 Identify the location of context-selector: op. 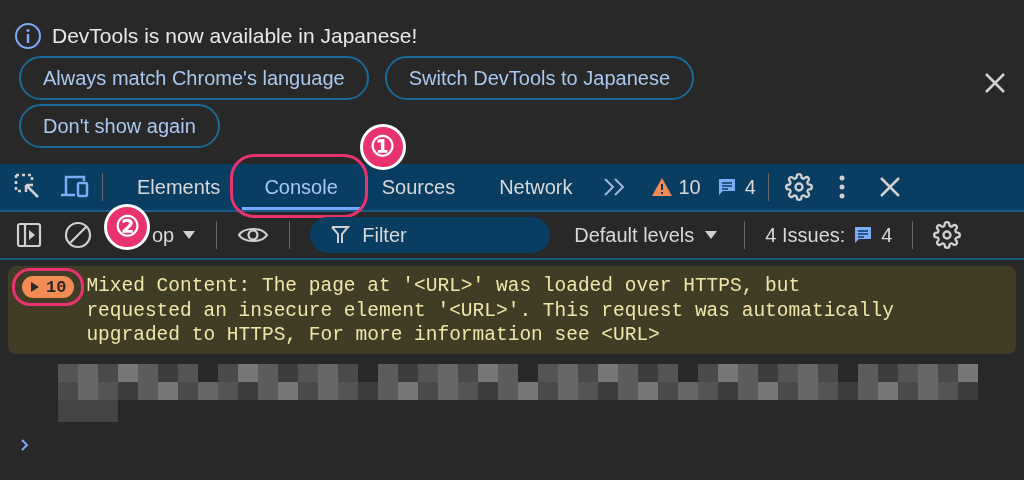
(174, 235).